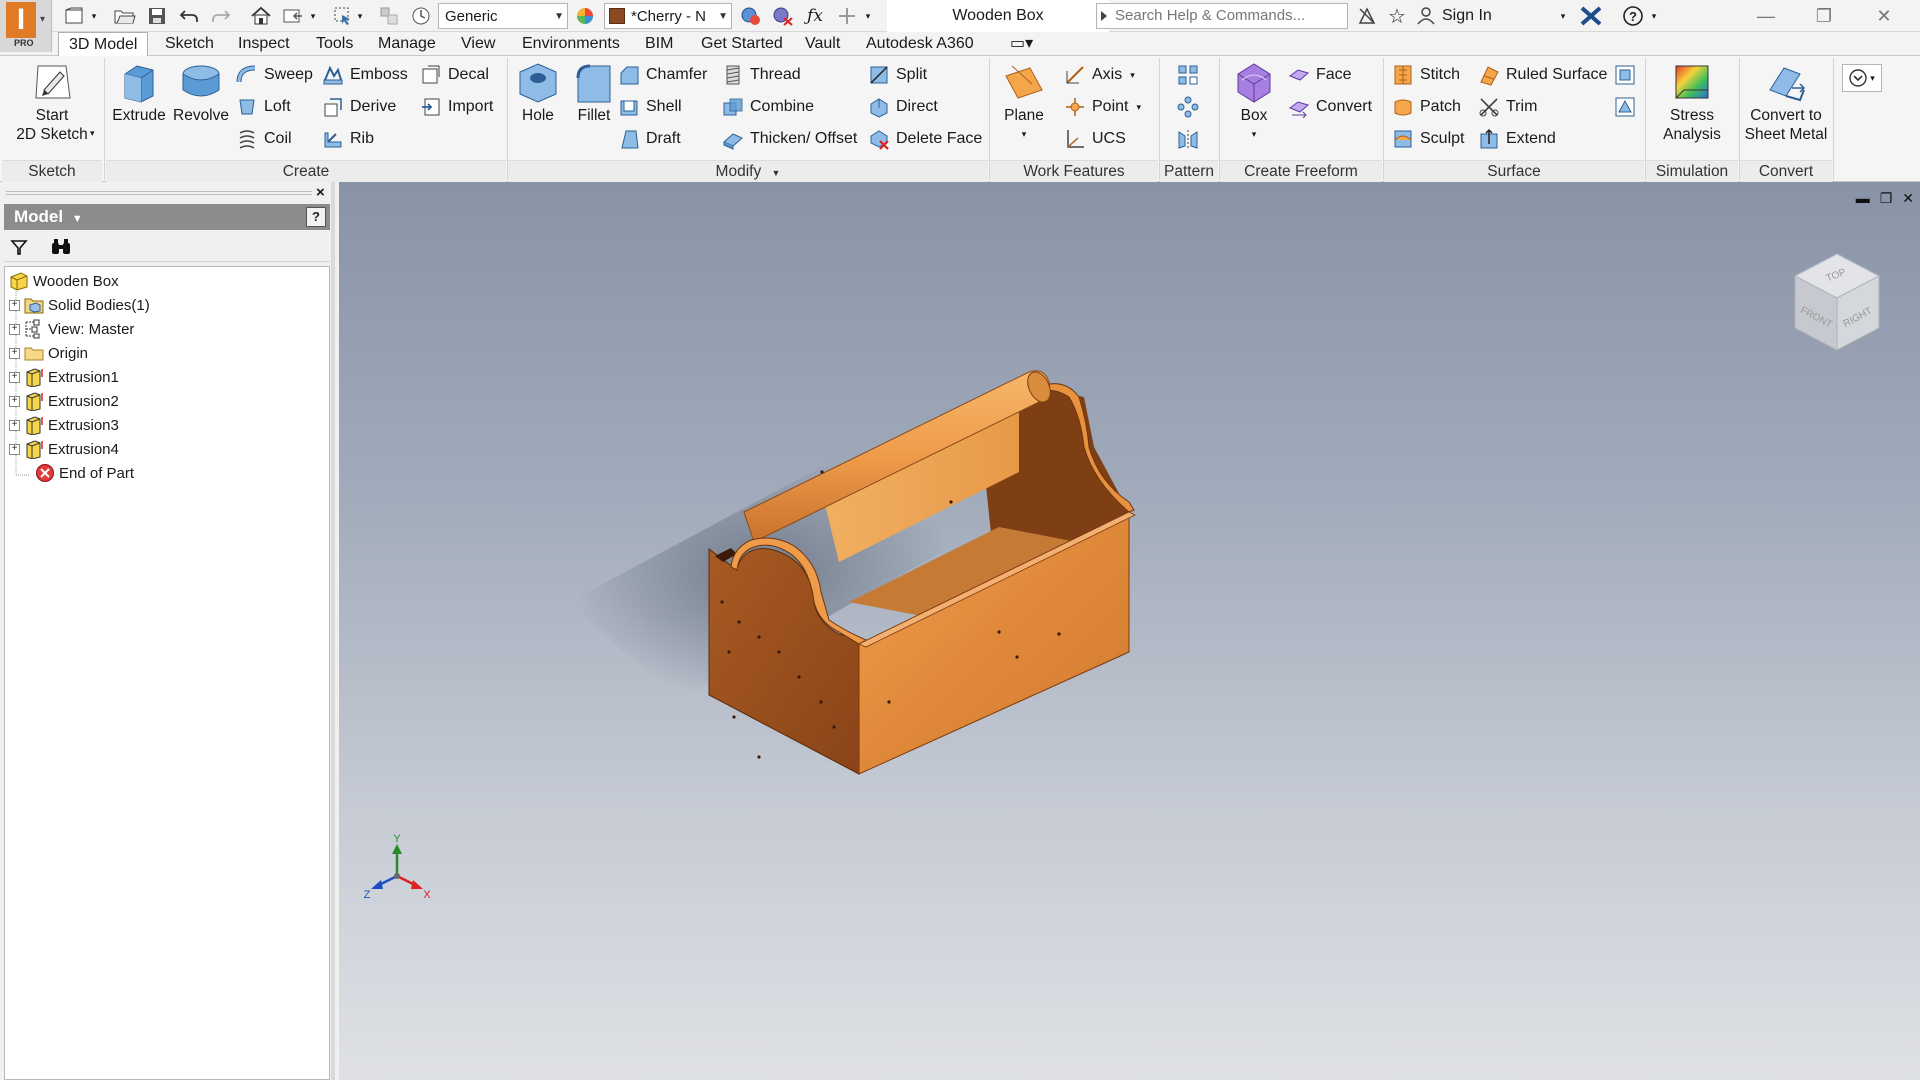 The width and height of the screenshot is (1920, 1080). I want to click on filter-icon, so click(19, 247).